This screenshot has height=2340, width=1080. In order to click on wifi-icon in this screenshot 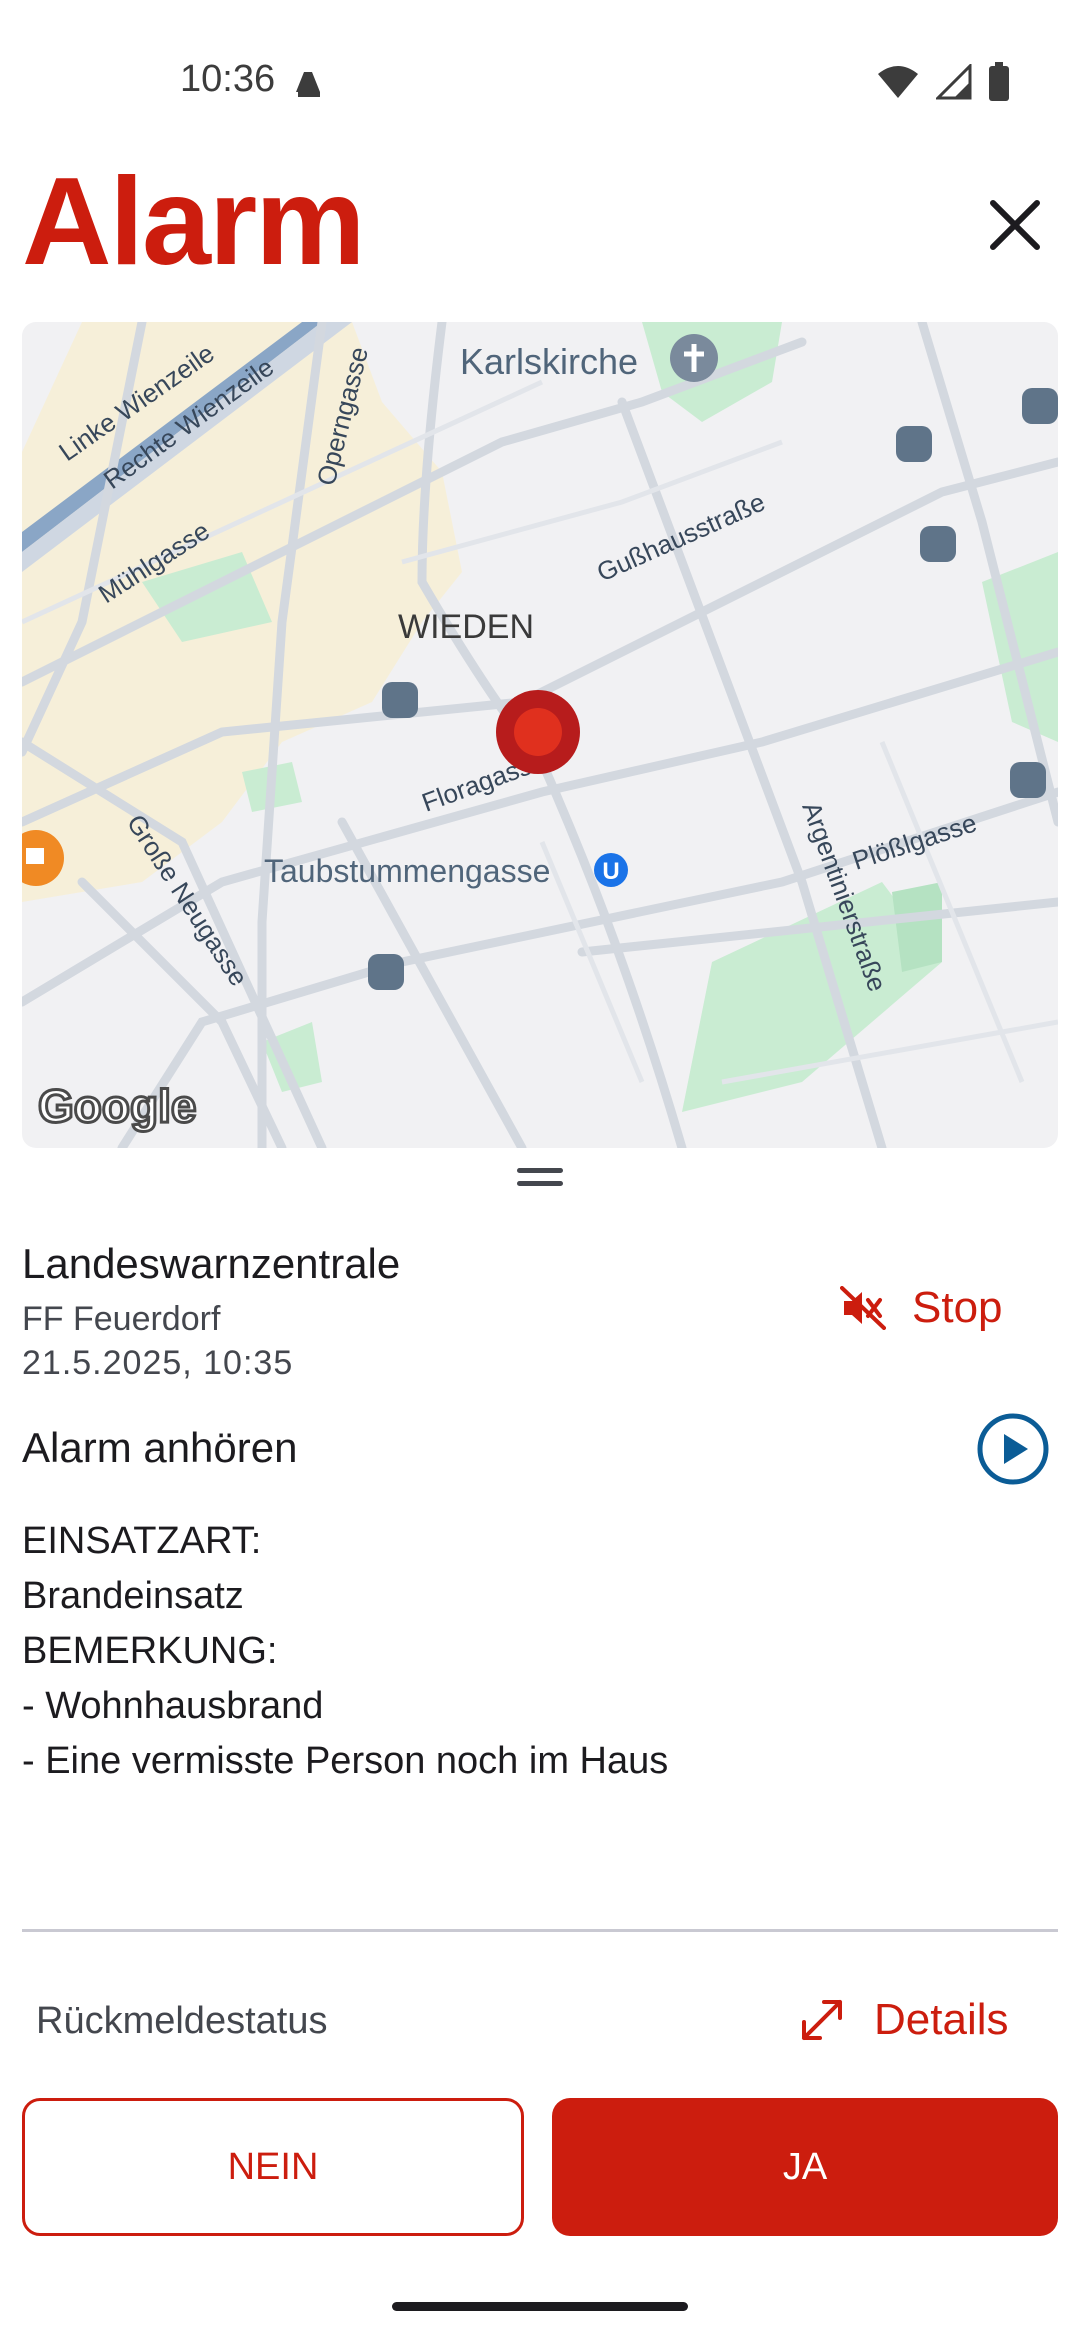, I will do `click(898, 82)`.